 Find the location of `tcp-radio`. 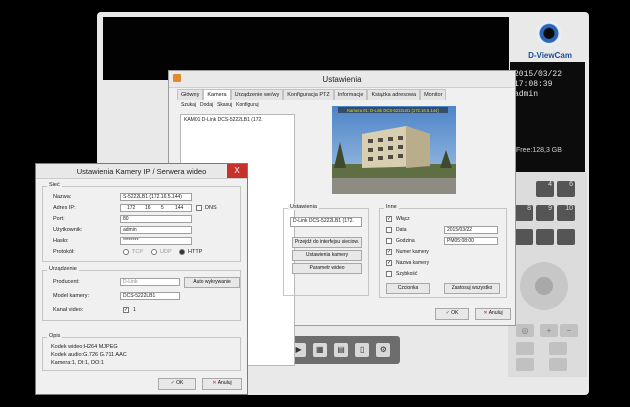

tcp-radio is located at coordinates (126, 252).